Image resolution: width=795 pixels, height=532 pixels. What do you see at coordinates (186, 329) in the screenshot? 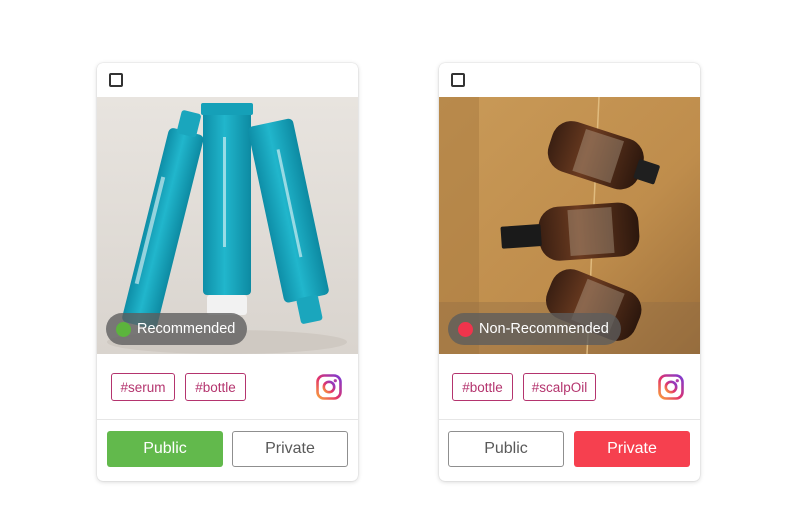
I see `status-label: Recommended` at bounding box center [186, 329].